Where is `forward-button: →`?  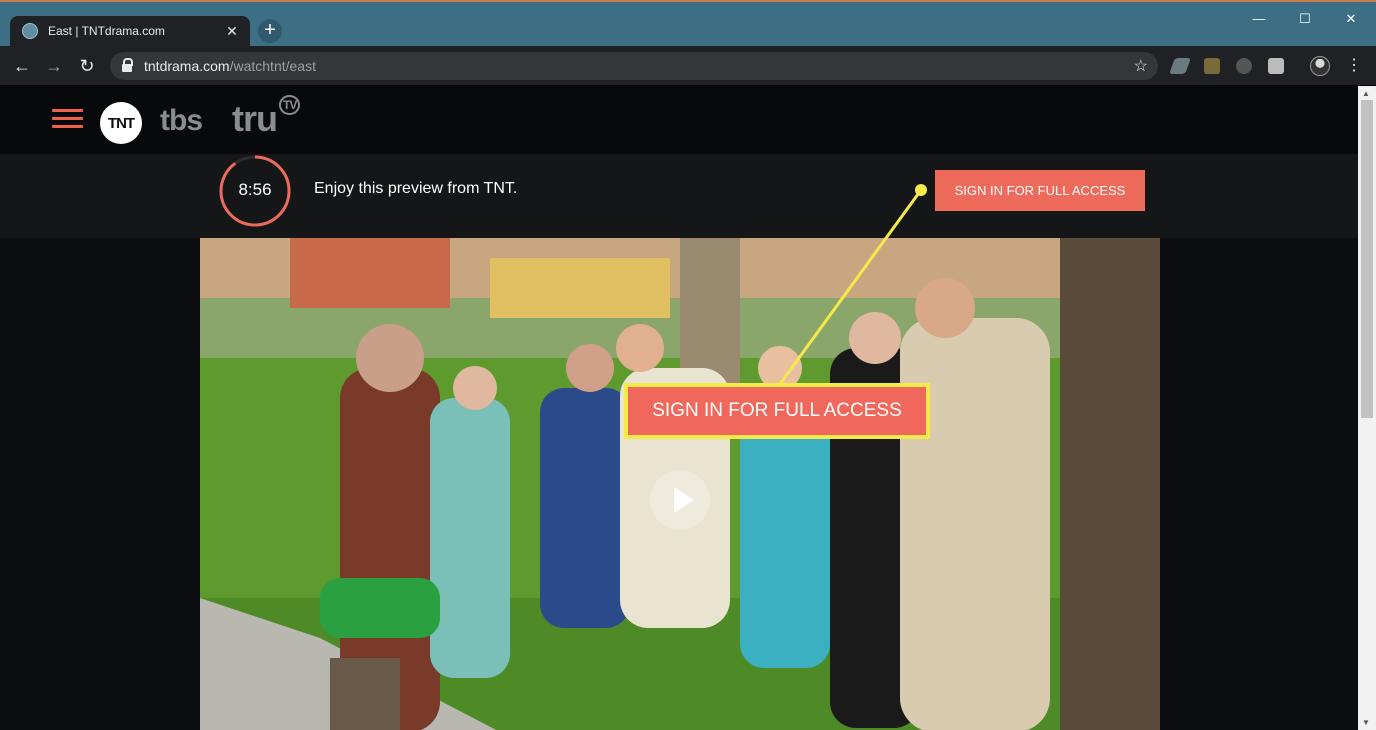 forward-button: → is located at coordinates (54, 66).